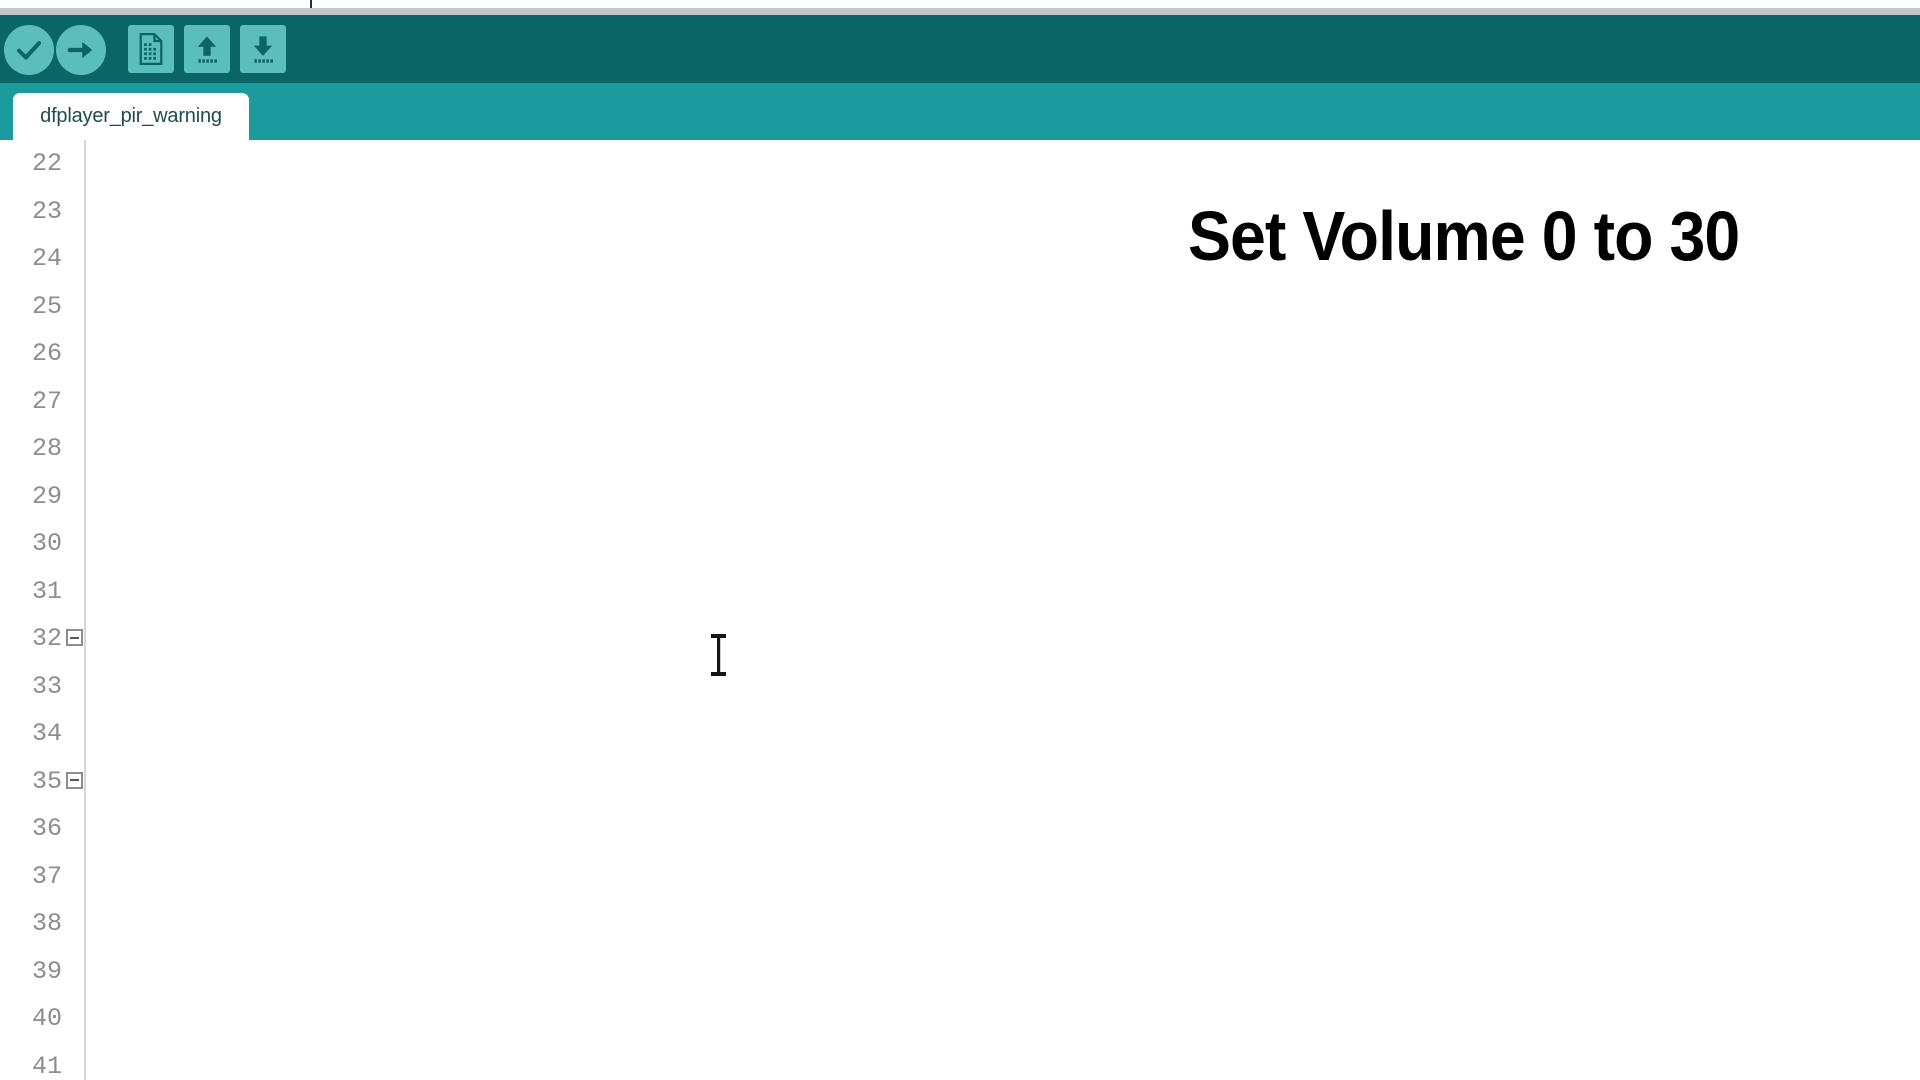 The height and width of the screenshot is (1080, 1920). I want to click on line-number: 37, so click(46, 876).